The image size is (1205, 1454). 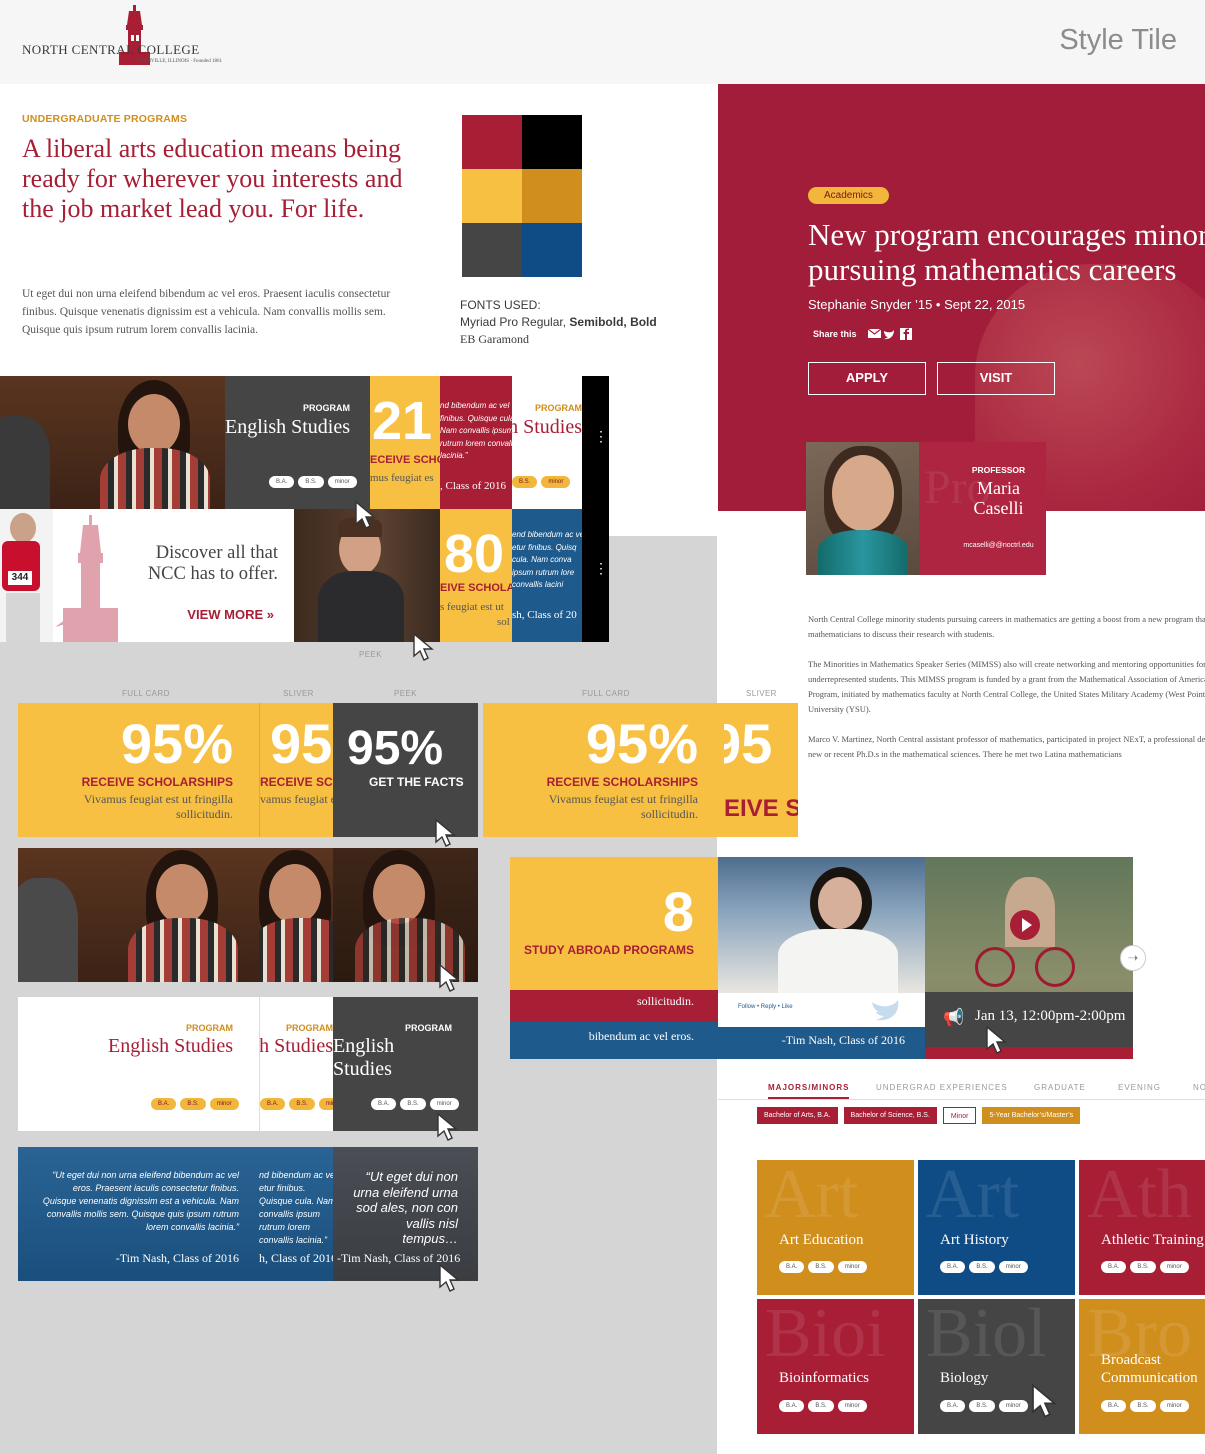 What do you see at coordinates (835, 1227) in the screenshot?
I see `major-tile: Art Art Education B.A. B.S. minor` at bounding box center [835, 1227].